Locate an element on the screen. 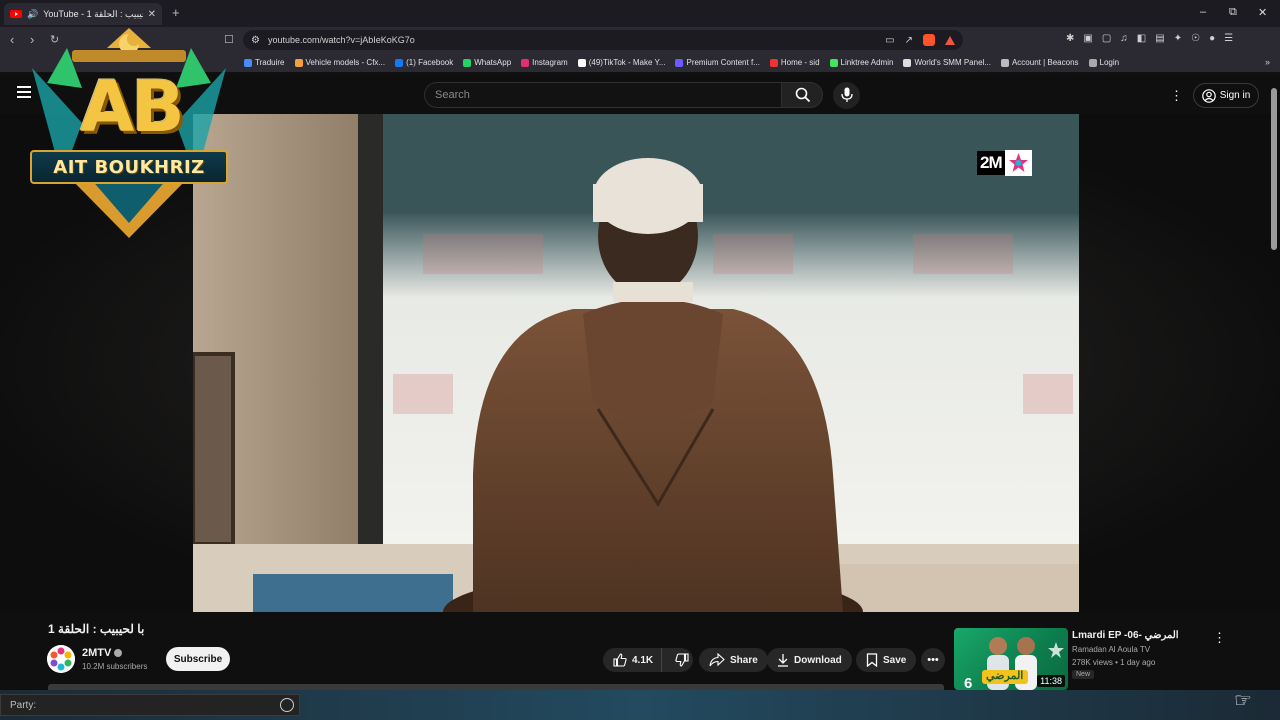 The image size is (1280, 720). bookmark-item: Instagram is located at coordinates (544, 62).